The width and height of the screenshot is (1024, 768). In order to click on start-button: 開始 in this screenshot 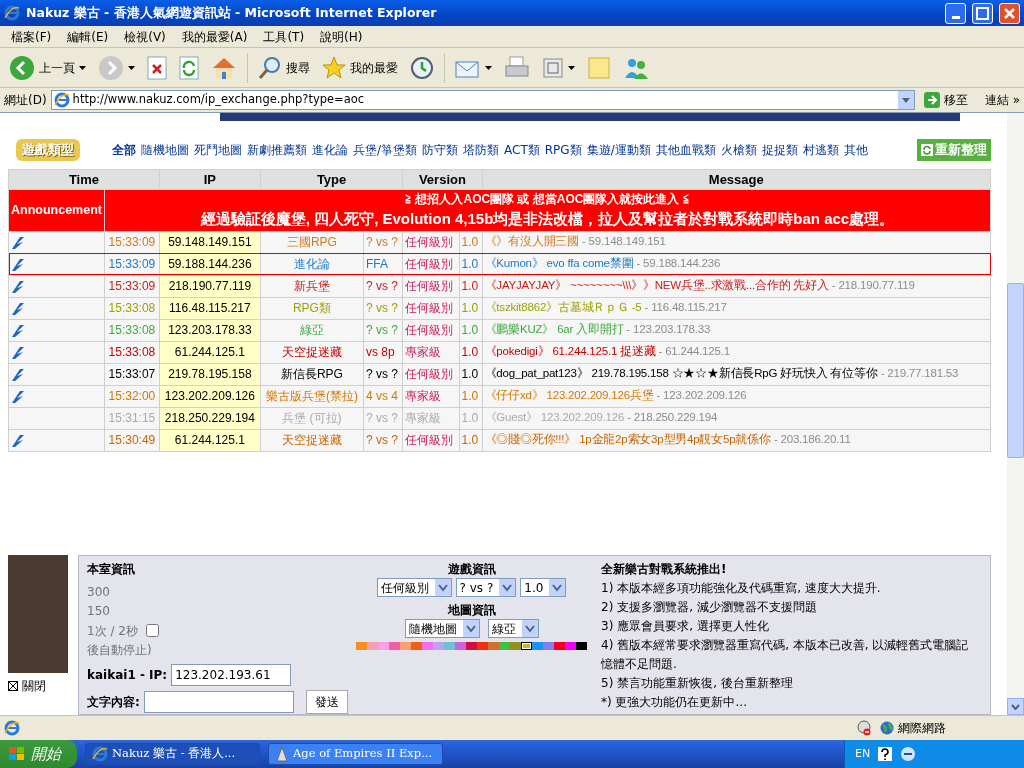, I will do `click(38, 754)`.